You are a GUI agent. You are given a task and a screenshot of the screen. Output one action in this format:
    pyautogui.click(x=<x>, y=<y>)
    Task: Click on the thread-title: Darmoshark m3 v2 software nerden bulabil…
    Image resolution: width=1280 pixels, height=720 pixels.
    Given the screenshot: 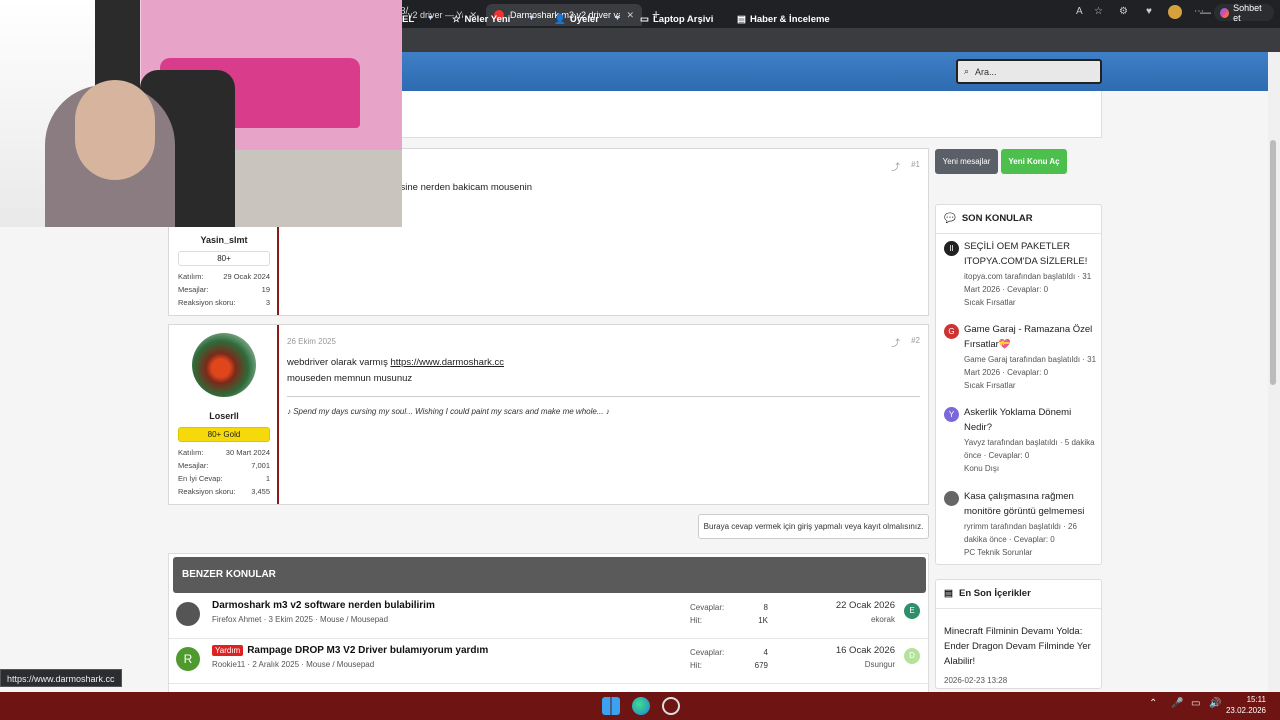 What is the action you would take?
    pyautogui.click(x=323, y=605)
    